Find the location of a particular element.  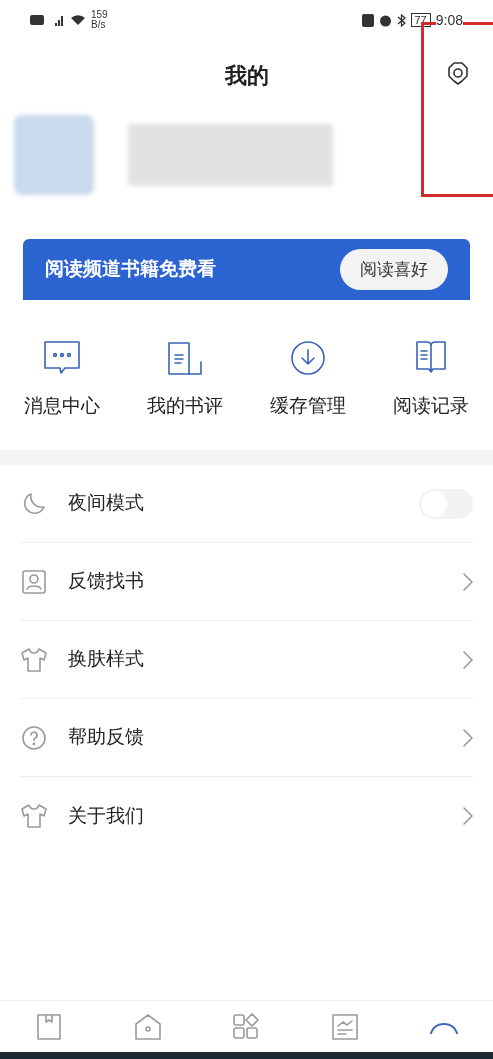

banner-text: 阅读频道书籍免费看 is located at coordinates (130, 269).